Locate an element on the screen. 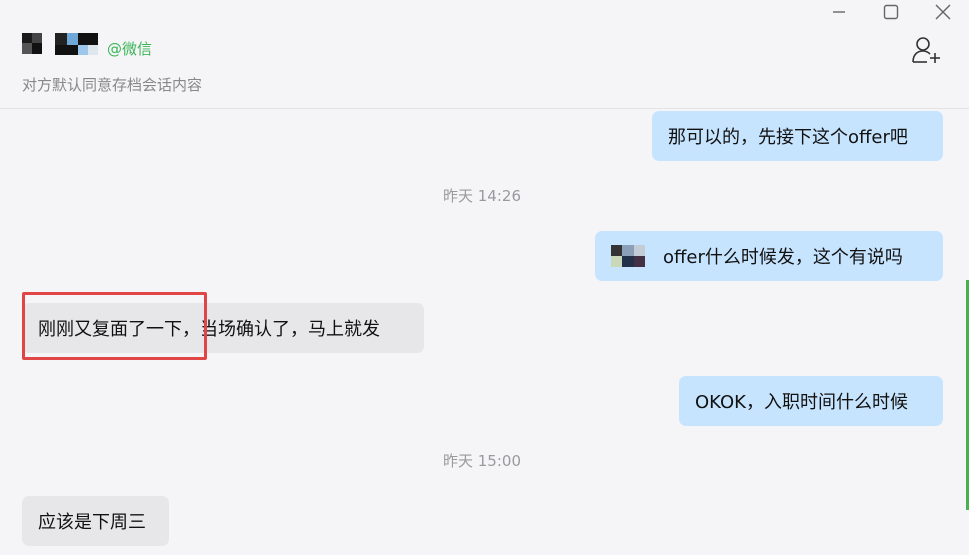  archive-notice: 对方默认同意存档会话内容 is located at coordinates (112, 85).